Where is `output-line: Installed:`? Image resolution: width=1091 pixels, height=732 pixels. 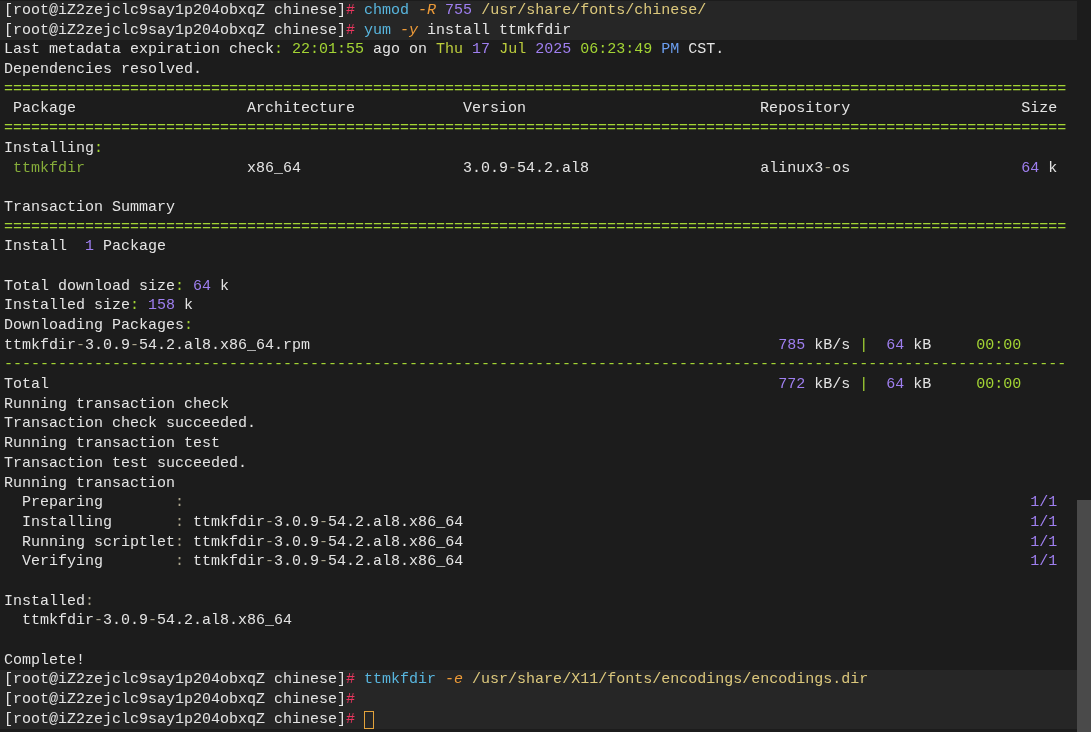 output-line: Installed: is located at coordinates (49, 601).